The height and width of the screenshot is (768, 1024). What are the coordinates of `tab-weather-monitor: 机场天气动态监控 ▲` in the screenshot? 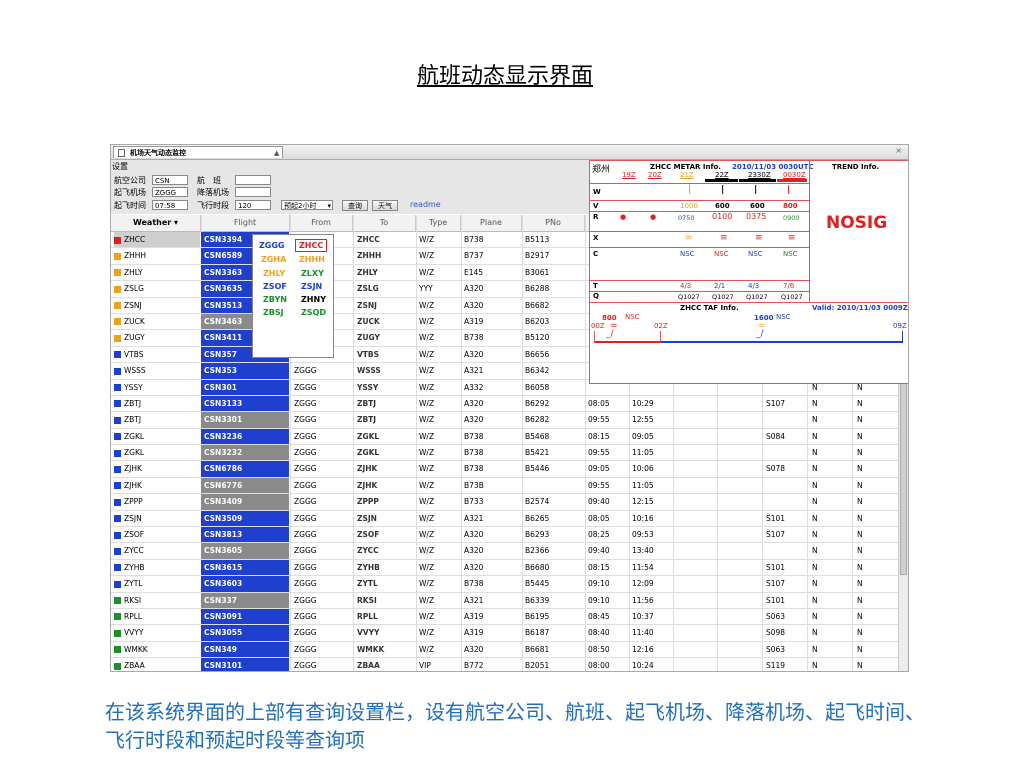 It's located at (198, 152).